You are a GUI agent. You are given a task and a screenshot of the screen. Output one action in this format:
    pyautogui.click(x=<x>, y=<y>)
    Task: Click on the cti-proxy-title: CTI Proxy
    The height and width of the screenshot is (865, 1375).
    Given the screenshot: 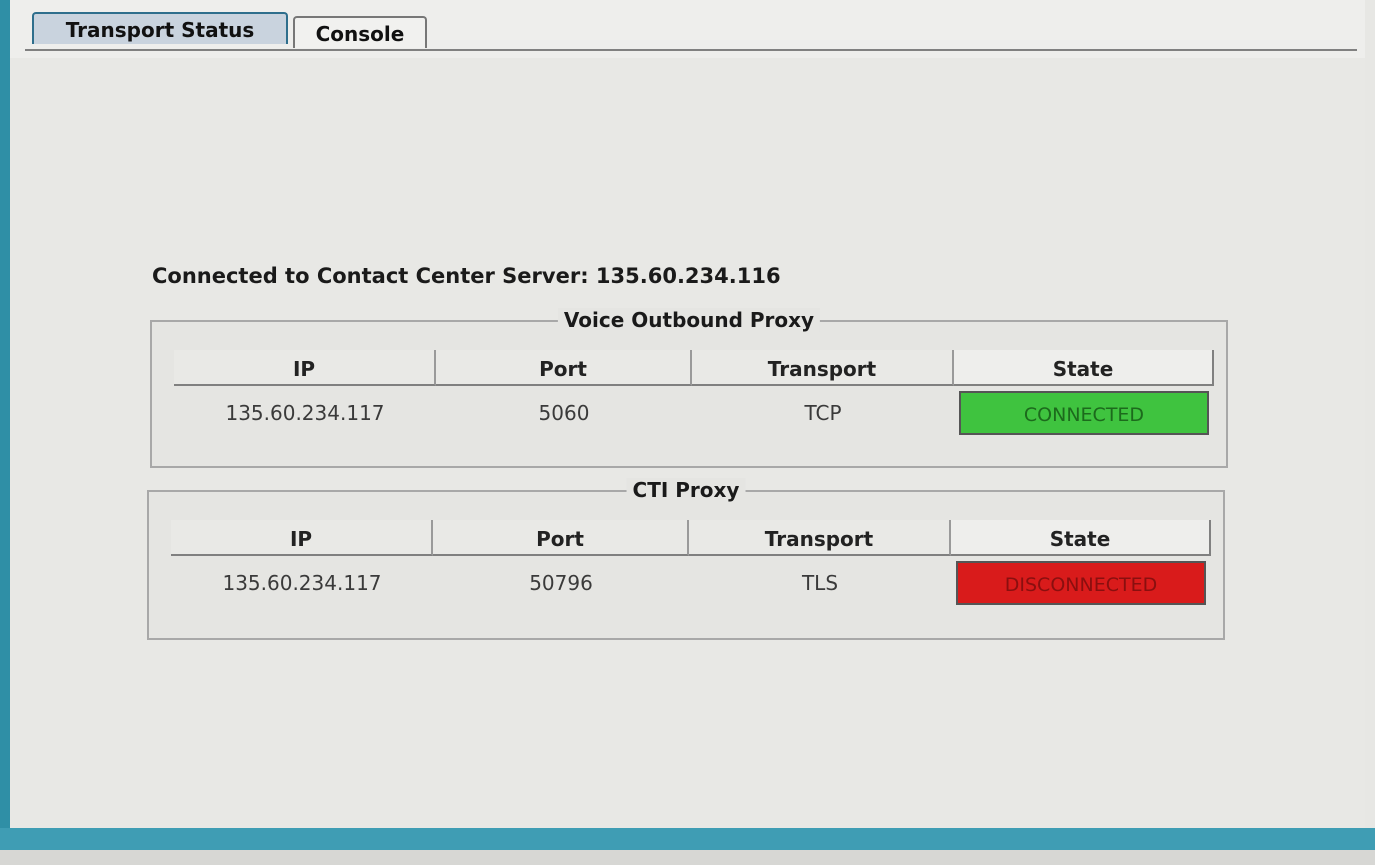 What is the action you would take?
    pyautogui.click(x=686, y=490)
    